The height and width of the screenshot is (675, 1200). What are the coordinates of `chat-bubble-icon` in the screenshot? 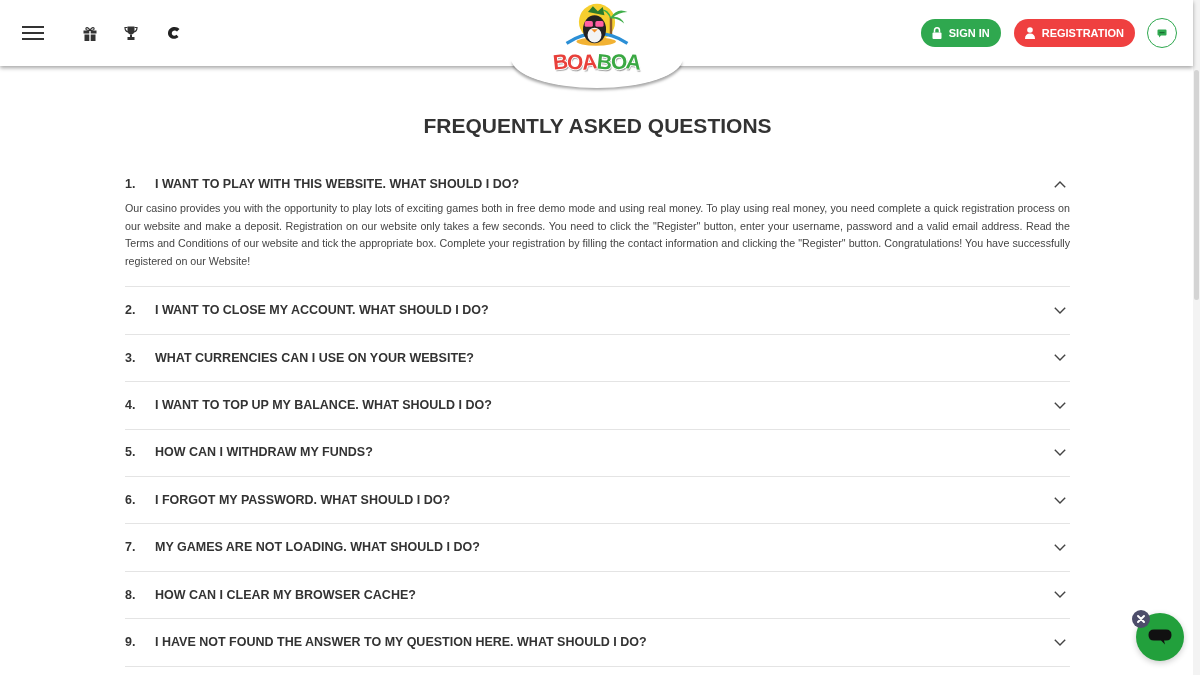 It's located at (1160, 637).